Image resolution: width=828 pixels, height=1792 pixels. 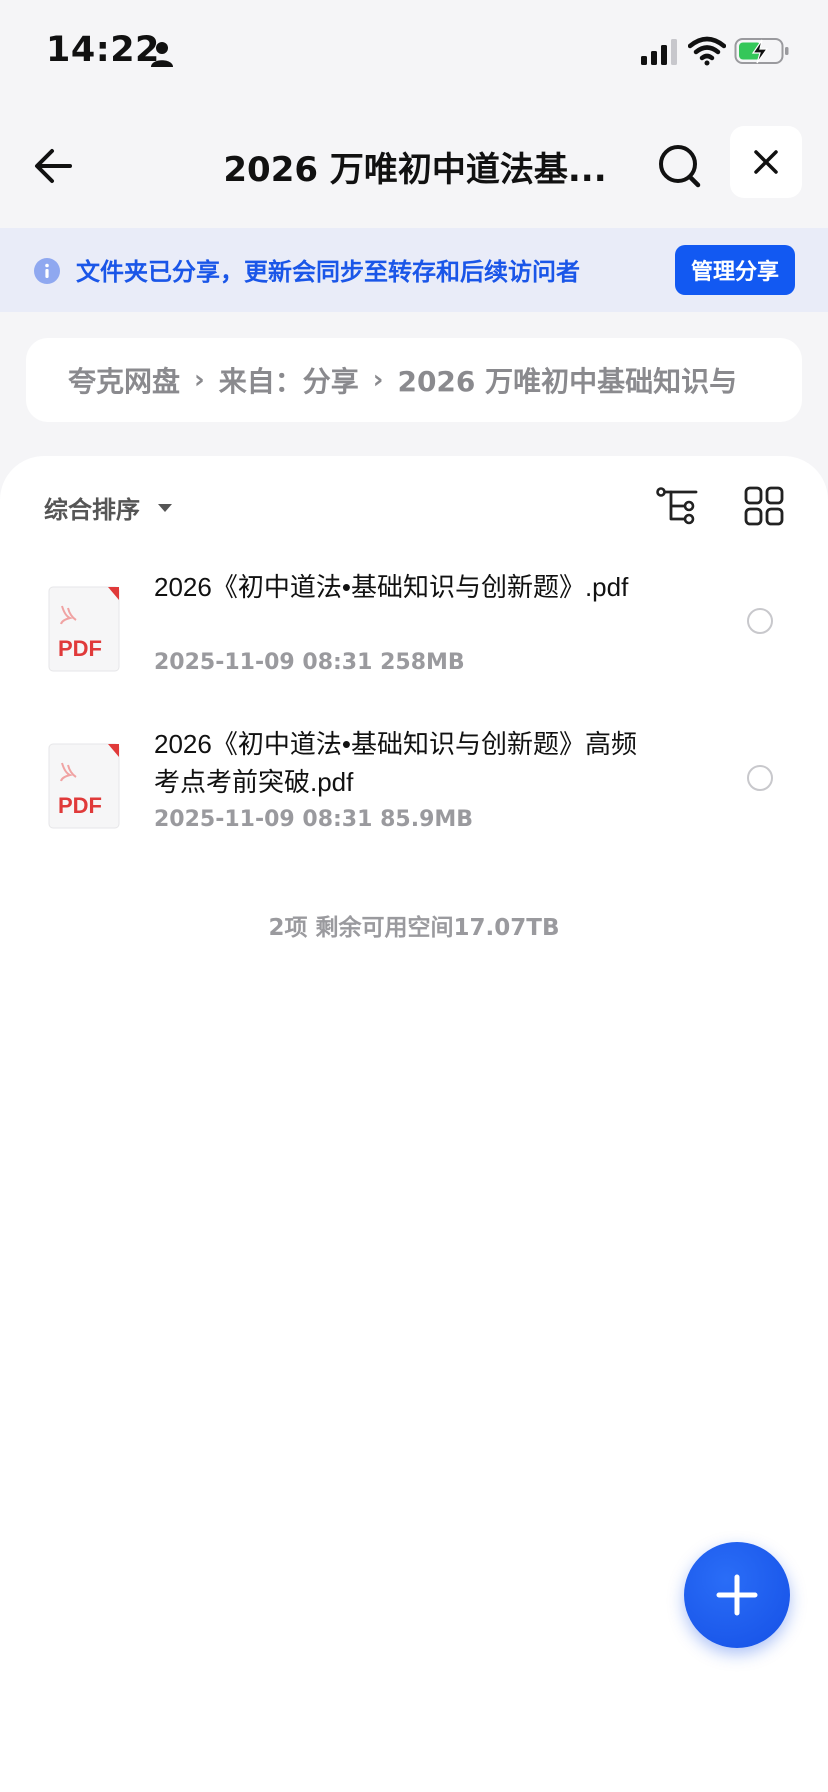 I want to click on grid-view-icon, so click(x=764, y=506).